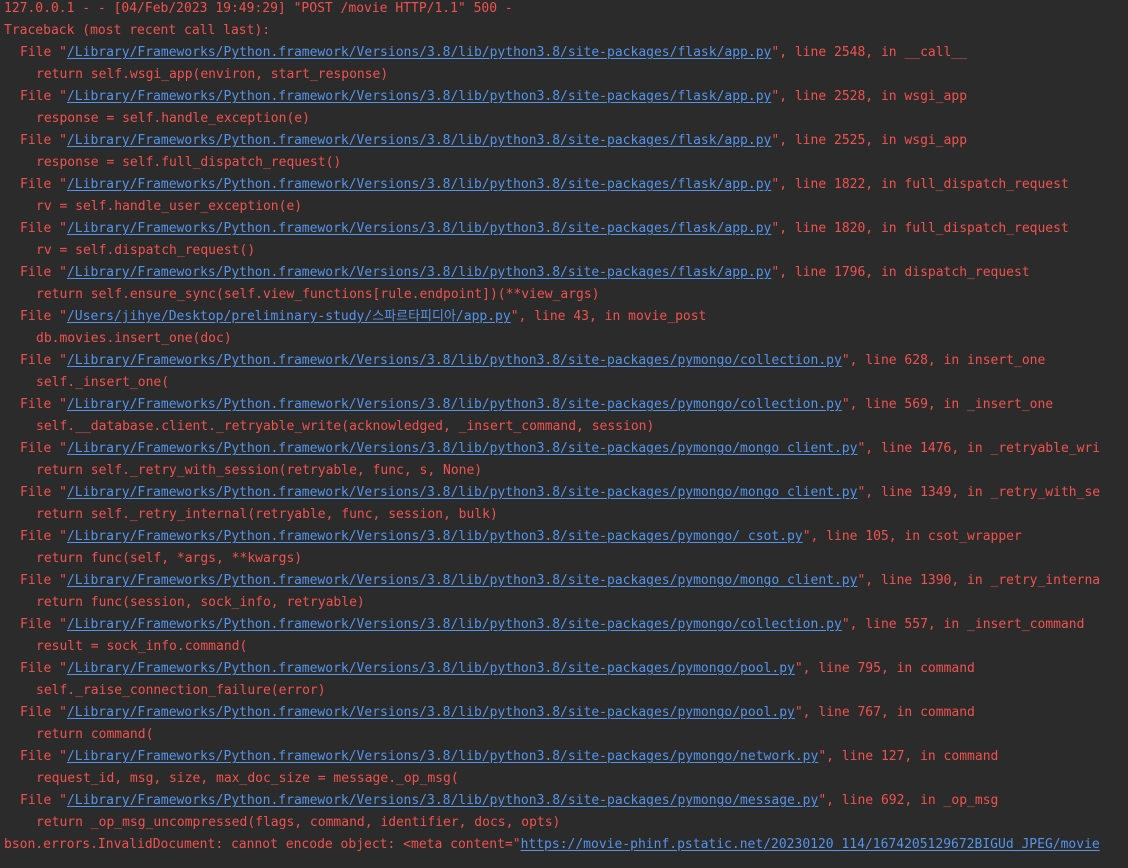 The width and height of the screenshot is (1128, 868). I want to click on traceback-code-line: result = sock_info.command(, so click(142, 646).